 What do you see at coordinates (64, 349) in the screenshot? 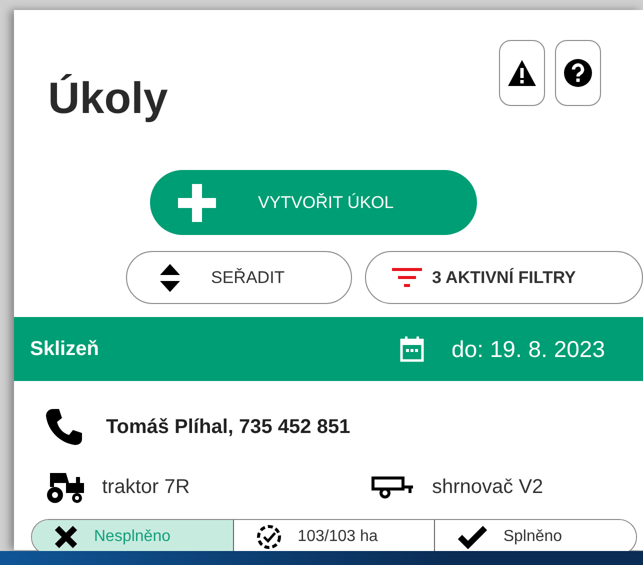
I see `task-name: Sklizeň` at bounding box center [64, 349].